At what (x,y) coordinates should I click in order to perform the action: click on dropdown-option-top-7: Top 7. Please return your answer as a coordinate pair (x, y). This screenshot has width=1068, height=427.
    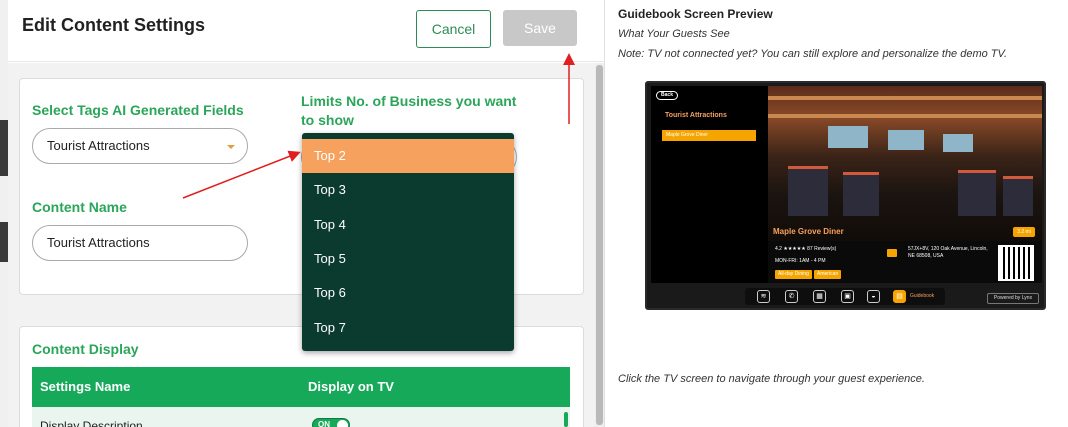
    Looking at the image, I should click on (408, 328).